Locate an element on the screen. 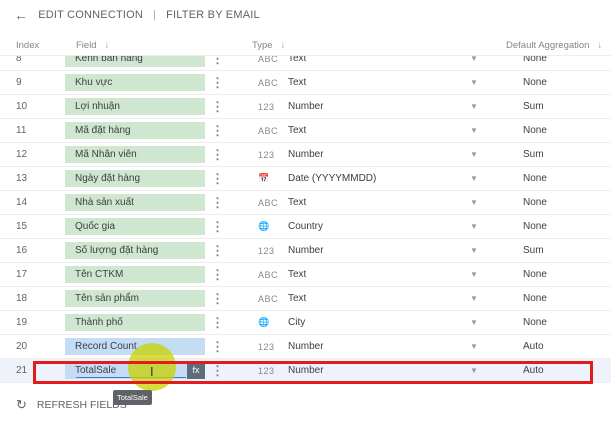 The width and height of the screenshot is (611, 421). table-row: 9 Khu vực ⋮ ABC Text ▼ None is located at coordinates (305, 83).